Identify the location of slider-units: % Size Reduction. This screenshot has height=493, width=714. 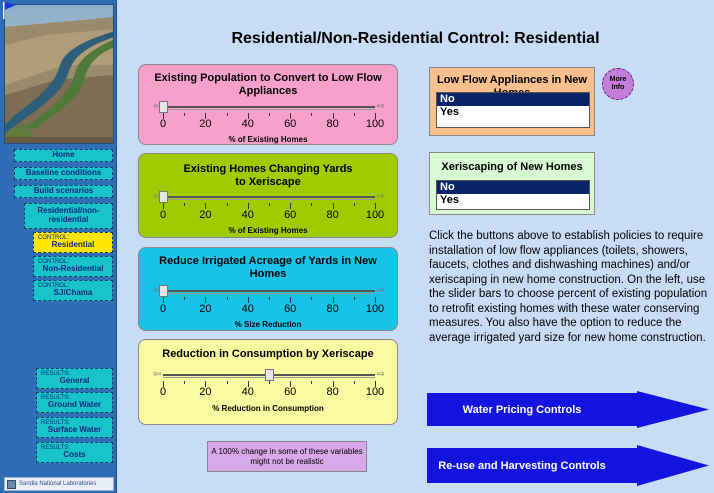
(268, 324).